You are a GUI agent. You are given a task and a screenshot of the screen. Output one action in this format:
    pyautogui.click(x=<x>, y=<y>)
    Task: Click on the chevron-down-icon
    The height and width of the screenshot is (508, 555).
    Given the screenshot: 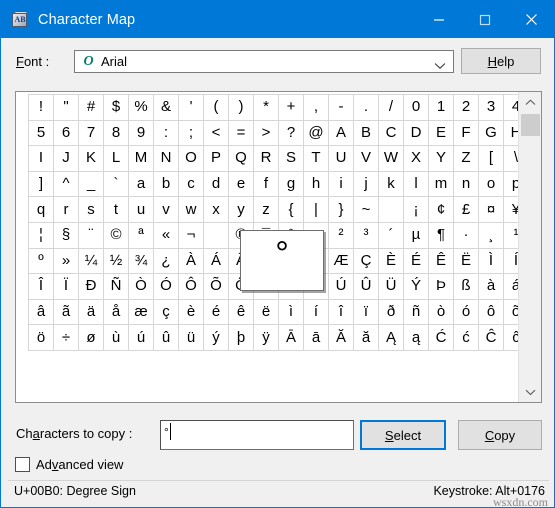 What is the action you would take?
    pyautogui.click(x=440, y=66)
    